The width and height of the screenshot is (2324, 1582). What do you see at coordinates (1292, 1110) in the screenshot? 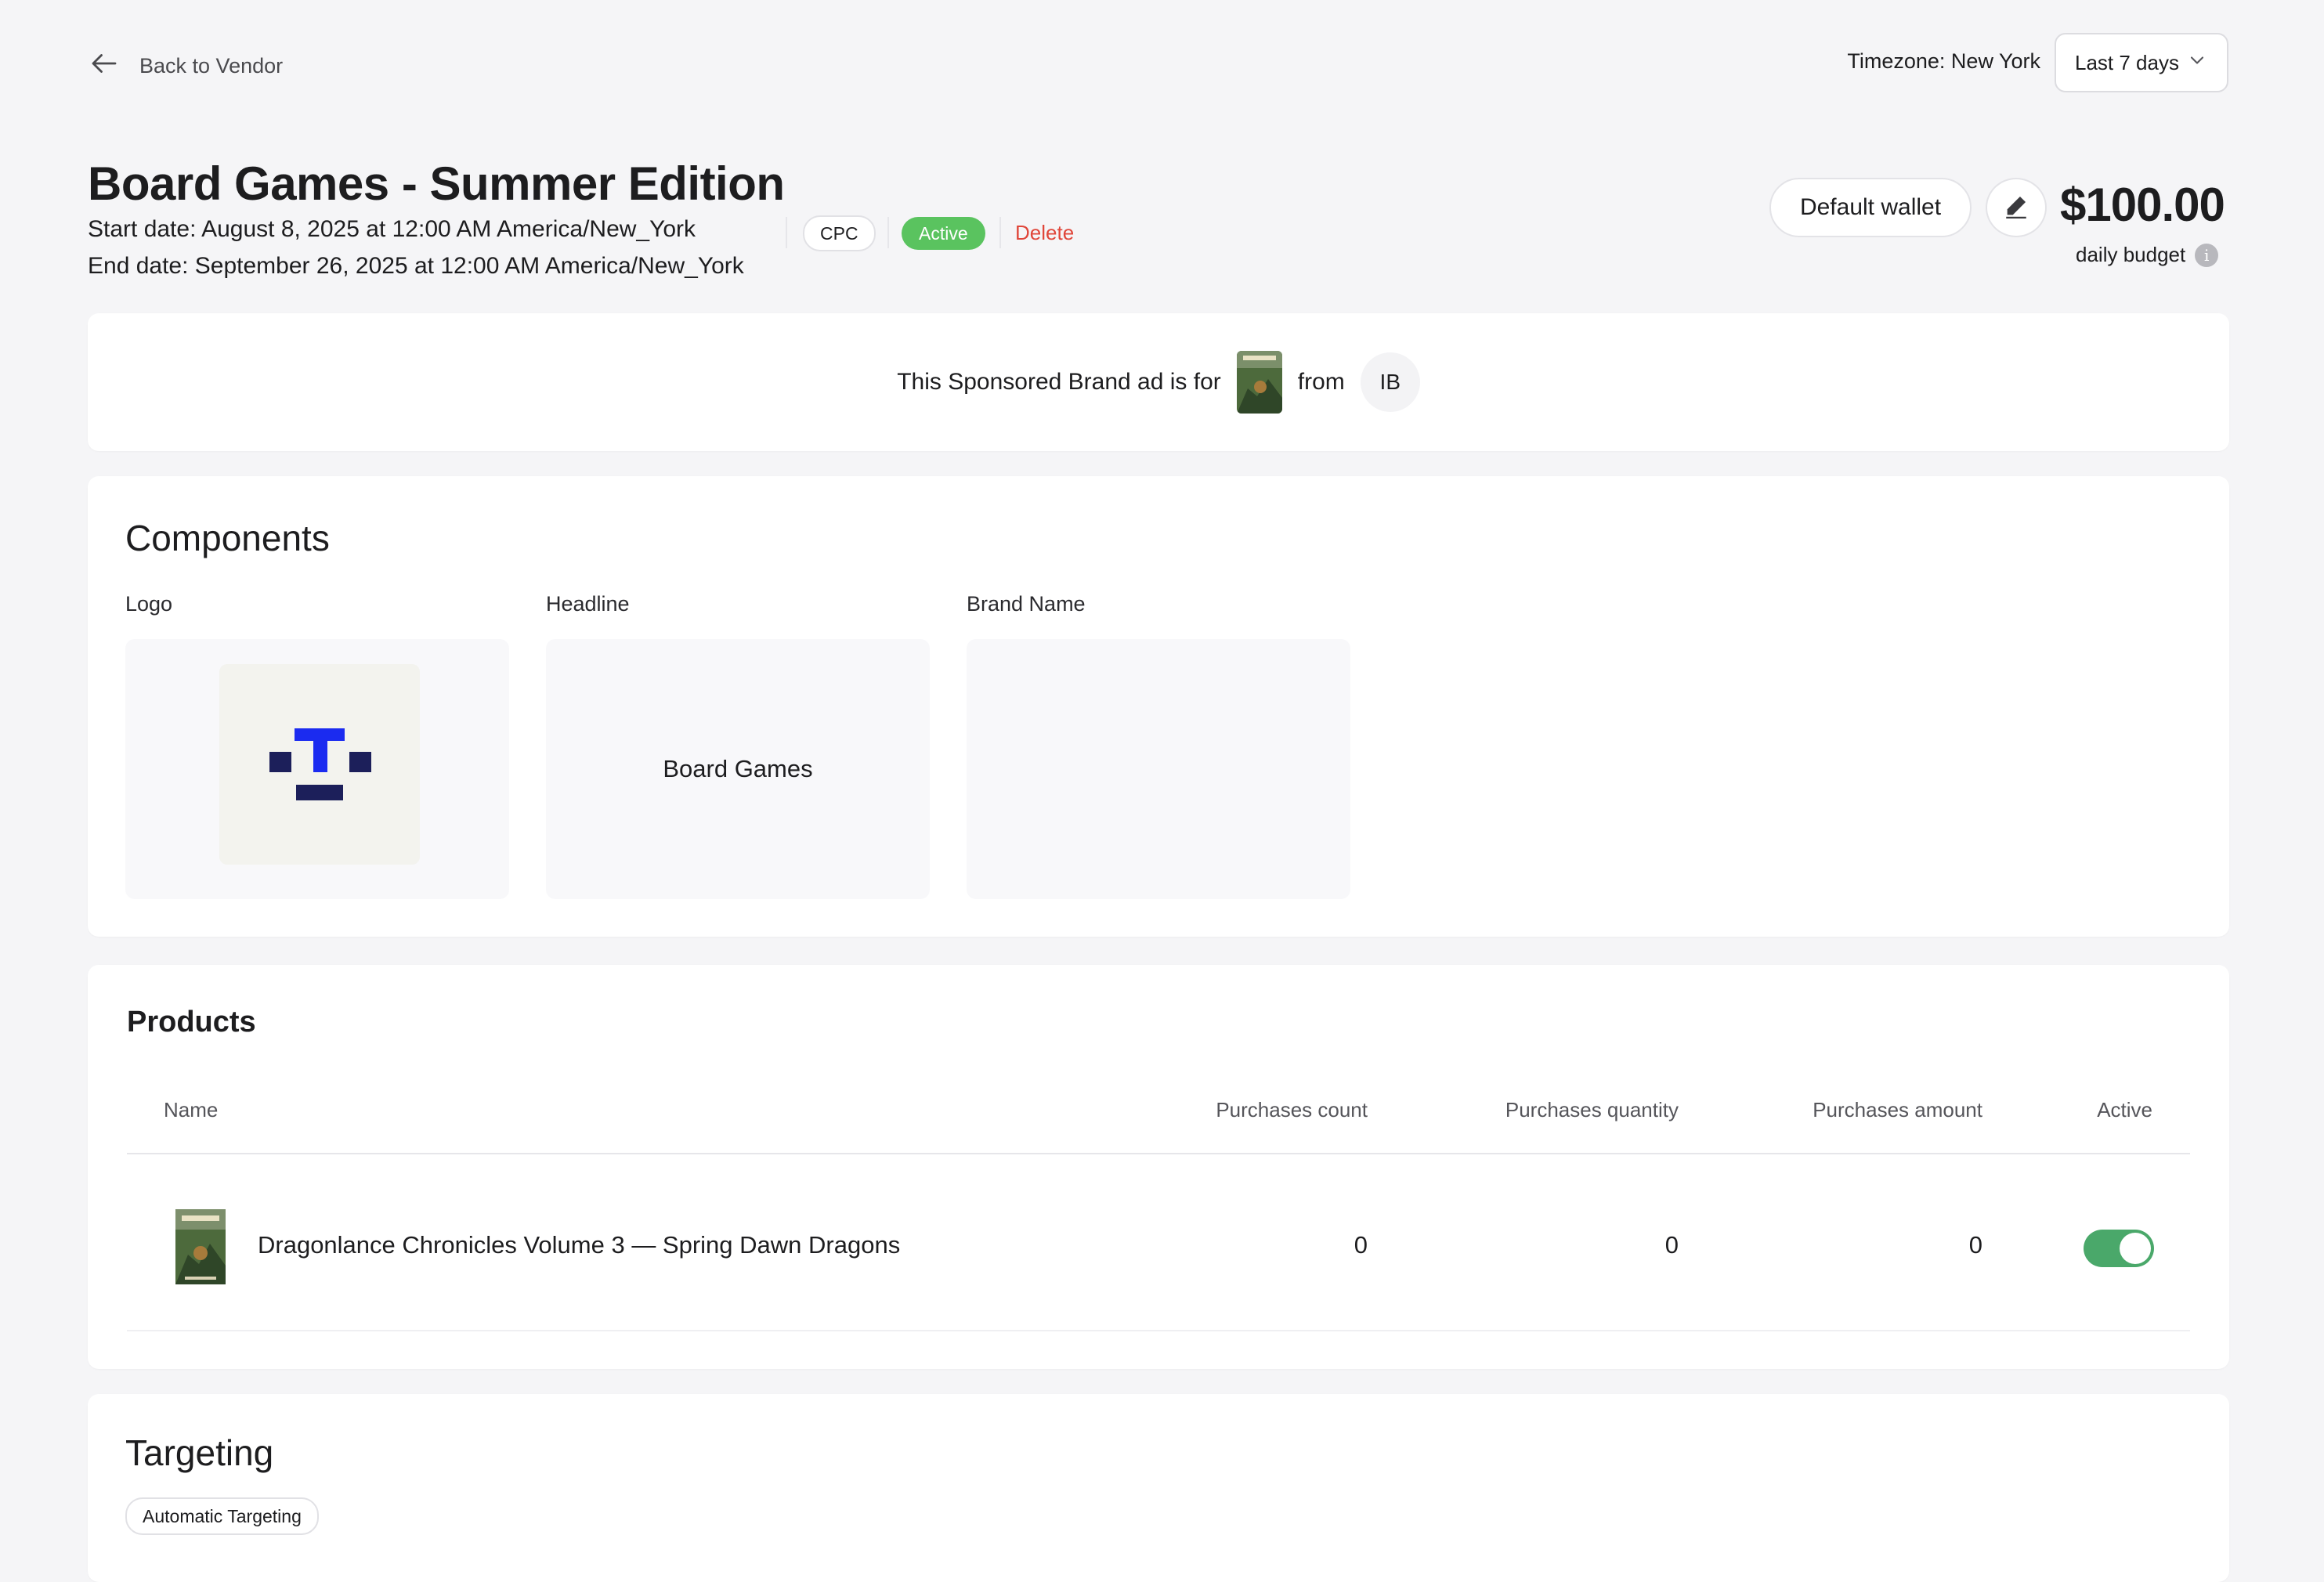
I see `column-header-purchases-count: Purchases count` at bounding box center [1292, 1110].